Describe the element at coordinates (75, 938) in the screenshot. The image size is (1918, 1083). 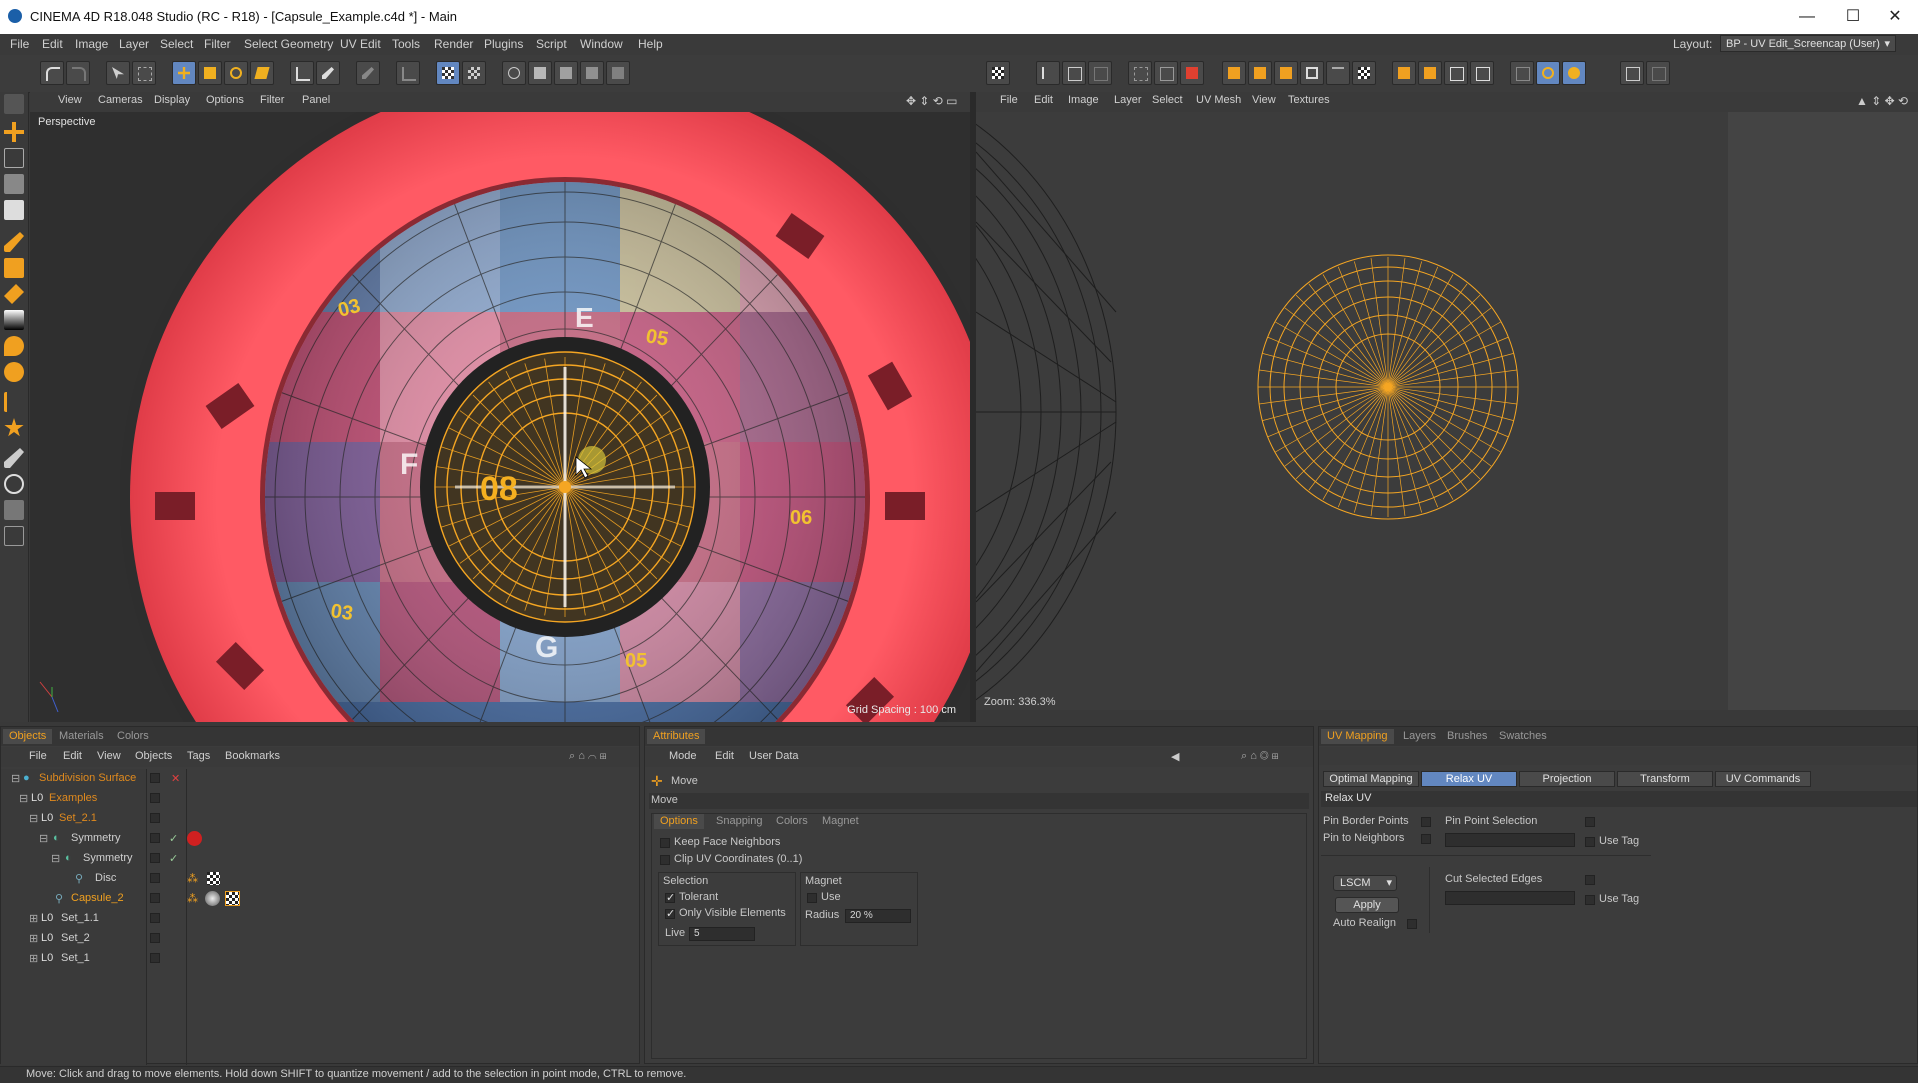
I see `object-name: Set_2` at that location.